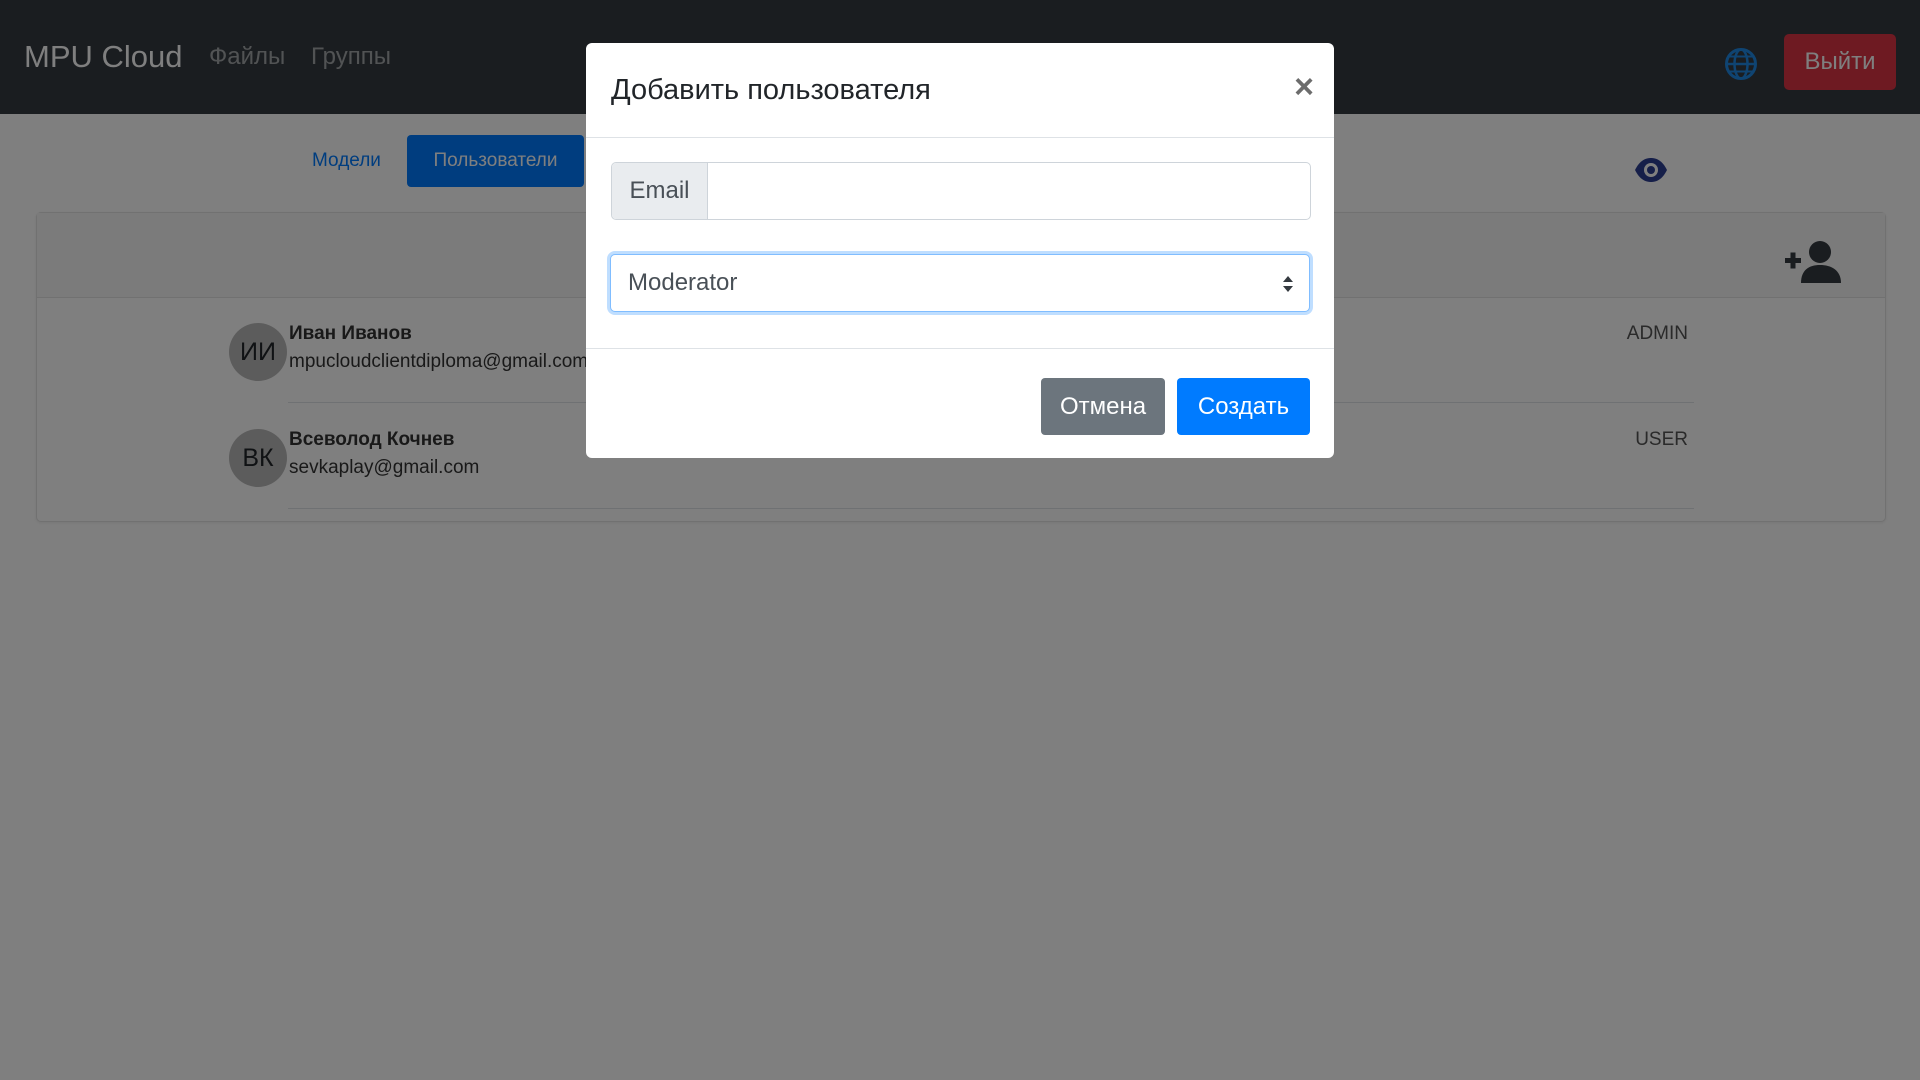 The image size is (1920, 1080). Describe the element at coordinates (960, 90) in the screenshot. I see `modal-header: Добавить пользователя ×` at that location.